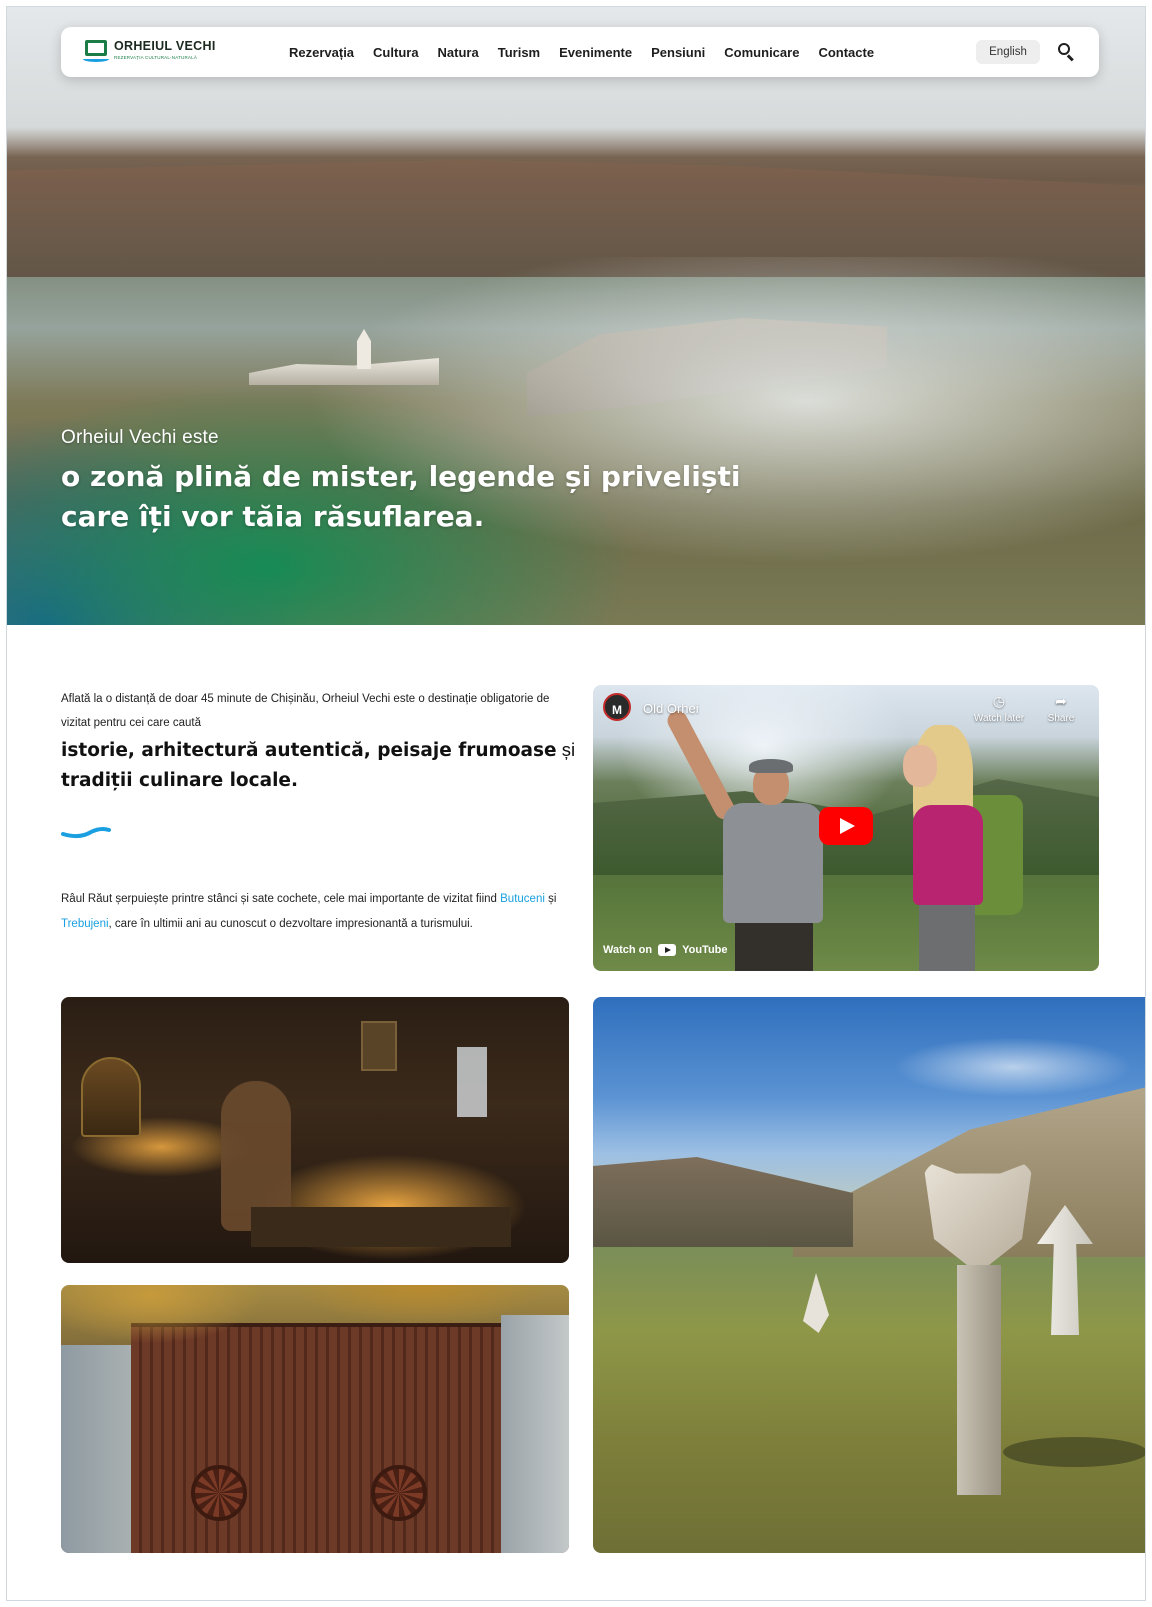 This screenshot has width=1152, height=1607. What do you see at coordinates (315, 1130) in the screenshot?
I see `photo-church-candles` at bounding box center [315, 1130].